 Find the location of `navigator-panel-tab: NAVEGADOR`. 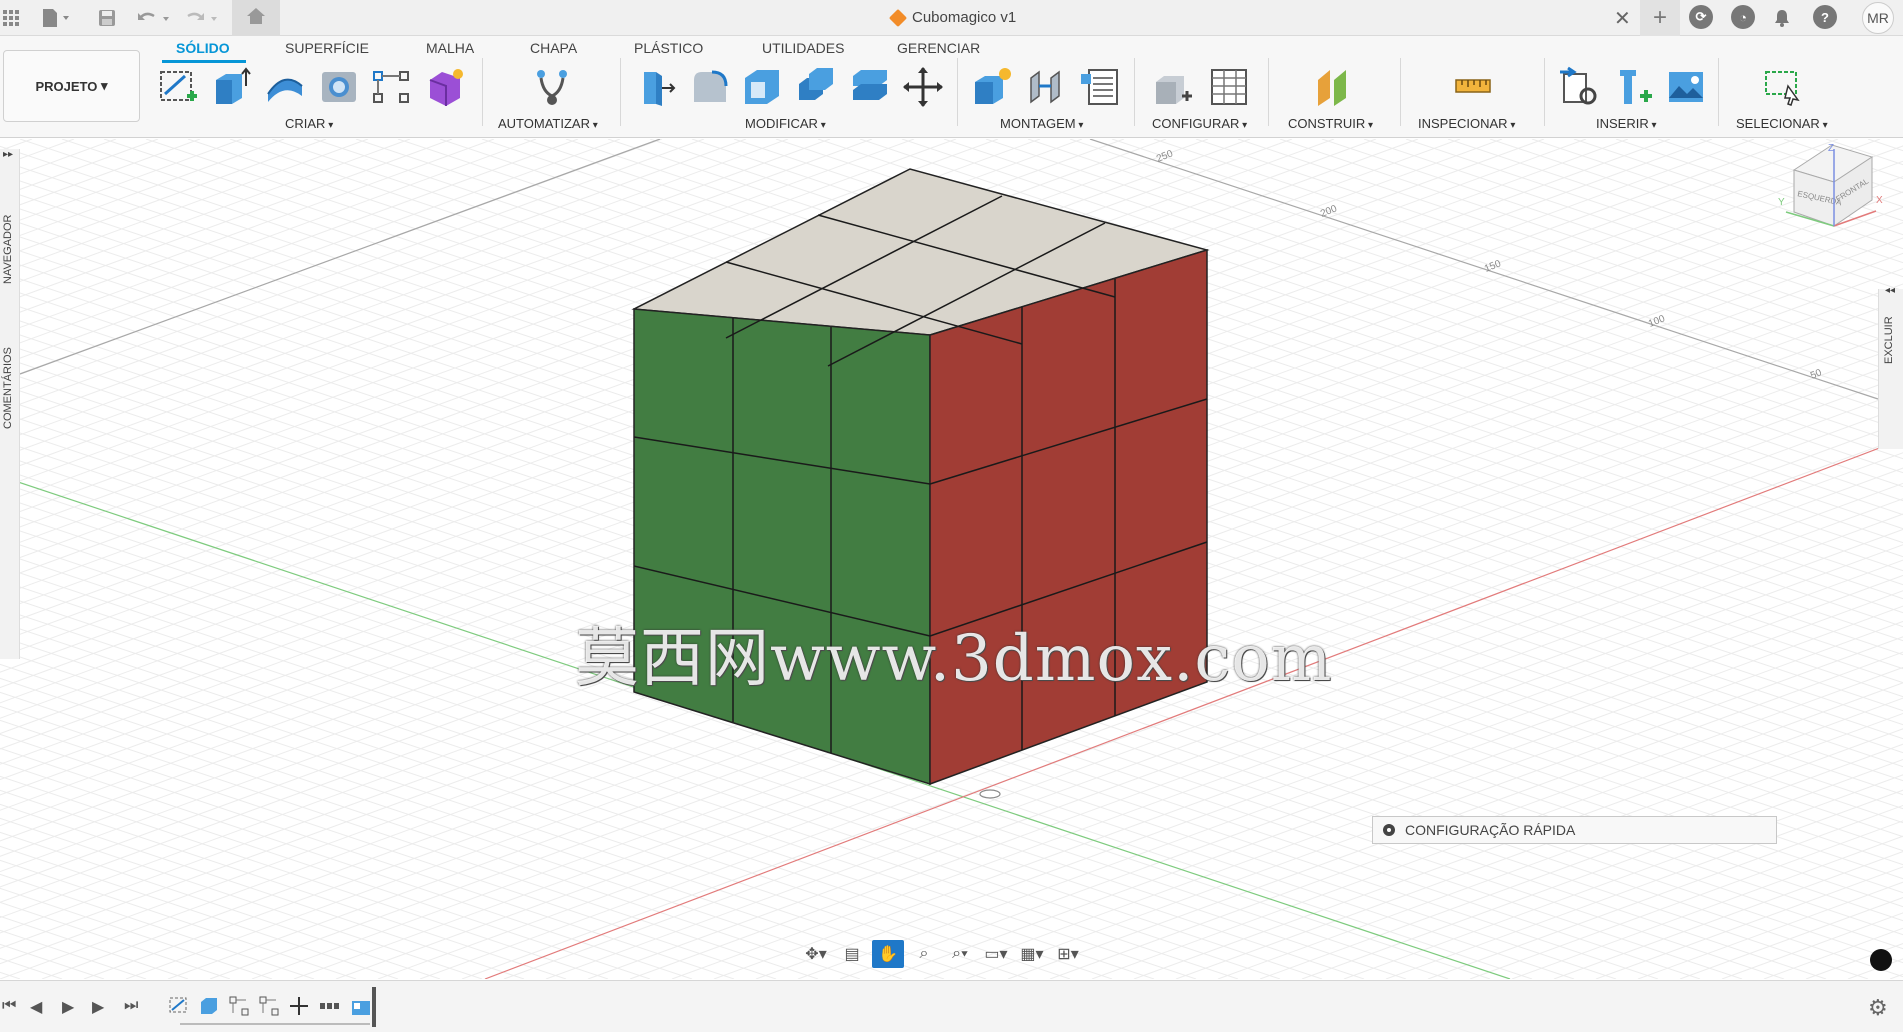

navigator-panel-tab: NAVEGADOR is located at coordinates (8, 249).